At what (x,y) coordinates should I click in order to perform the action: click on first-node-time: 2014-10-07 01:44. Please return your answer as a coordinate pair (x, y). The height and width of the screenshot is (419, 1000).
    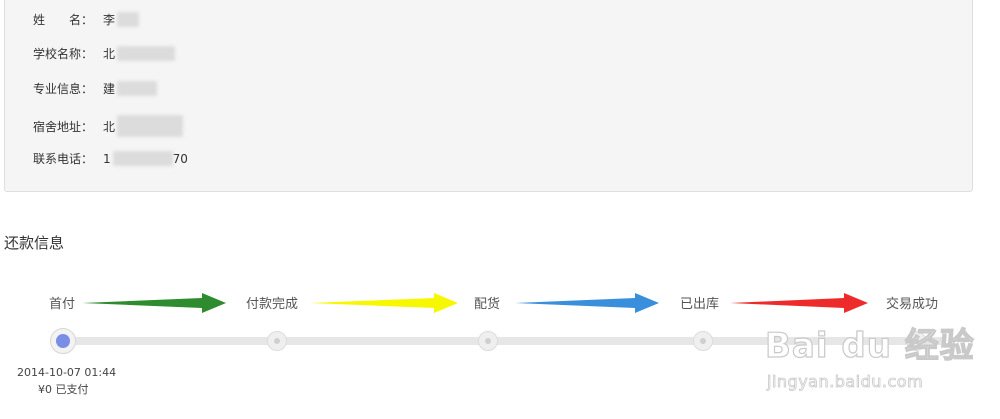
    Looking at the image, I should click on (67, 372).